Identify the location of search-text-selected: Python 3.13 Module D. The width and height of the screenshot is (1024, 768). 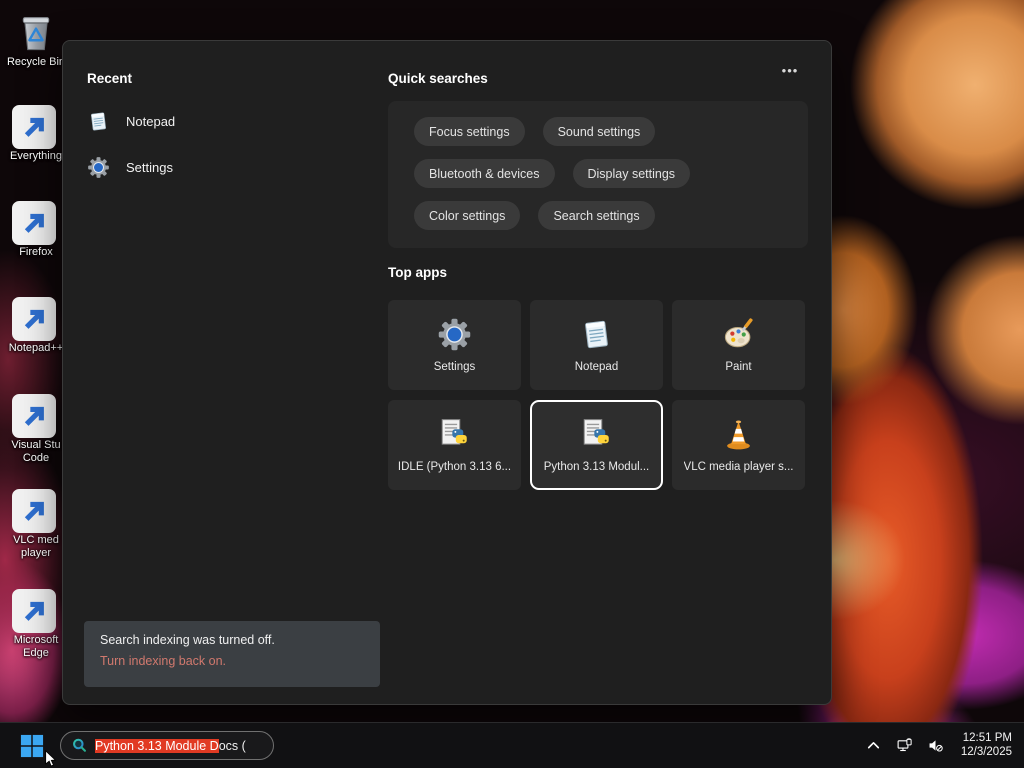
(157, 745).